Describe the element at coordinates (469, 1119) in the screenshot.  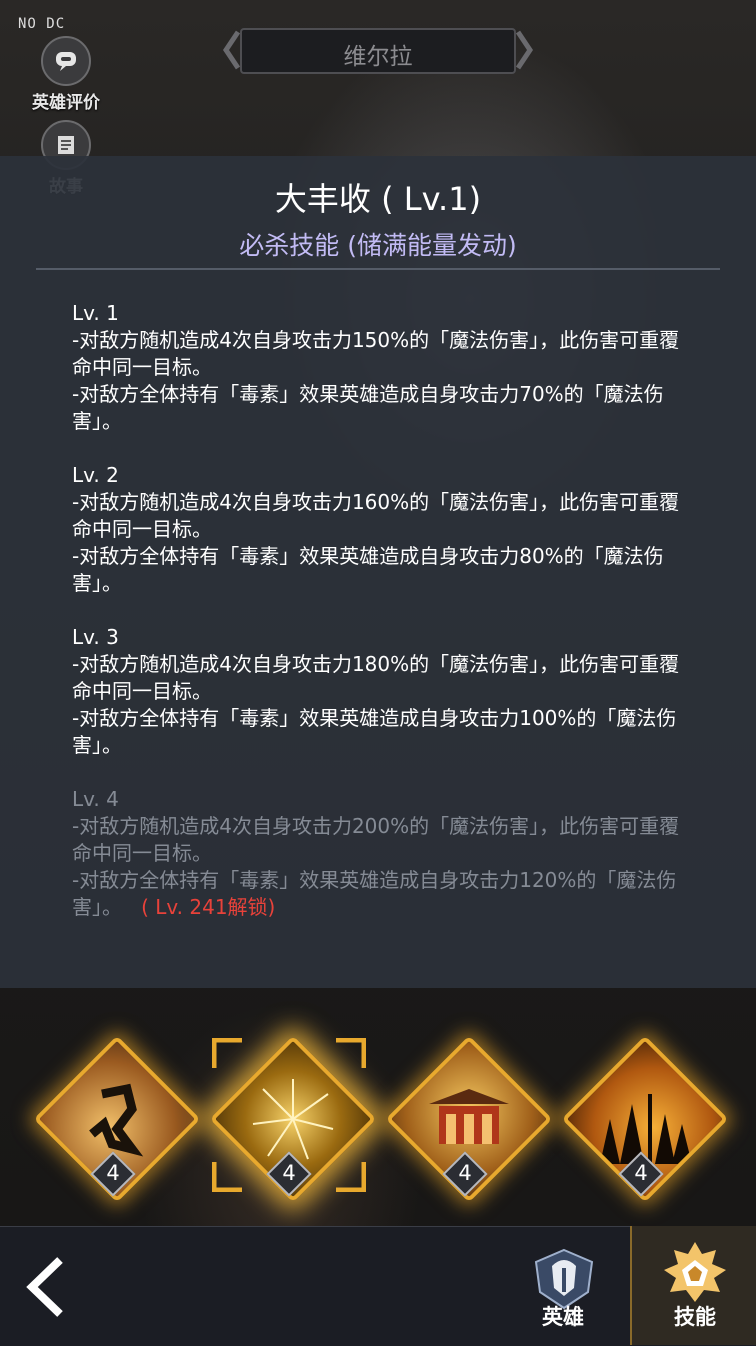
I see `skill-slot-3: 4` at that location.